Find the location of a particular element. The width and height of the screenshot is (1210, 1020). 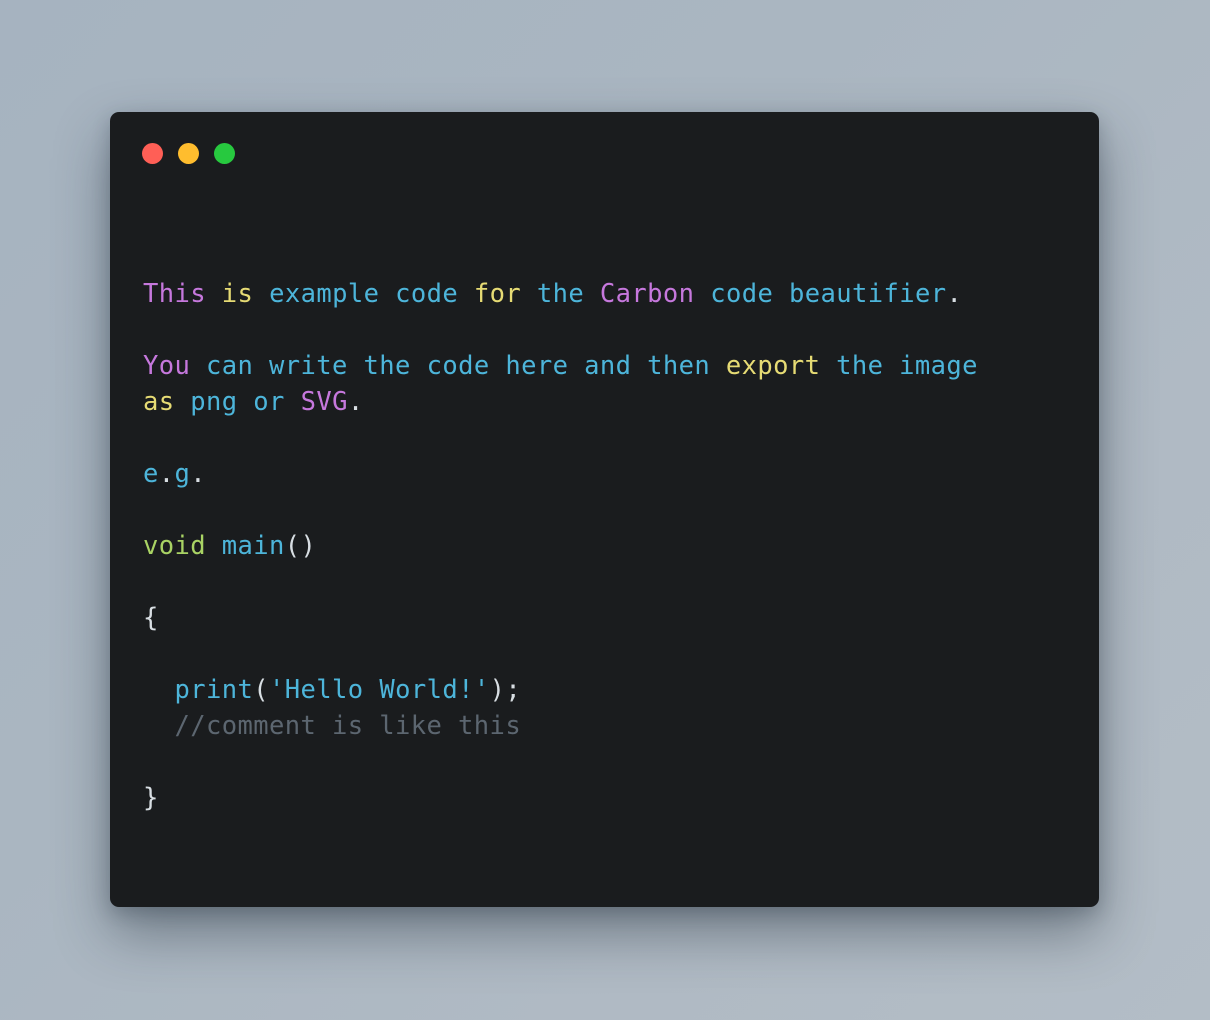

code-token: You is located at coordinates (167, 366).